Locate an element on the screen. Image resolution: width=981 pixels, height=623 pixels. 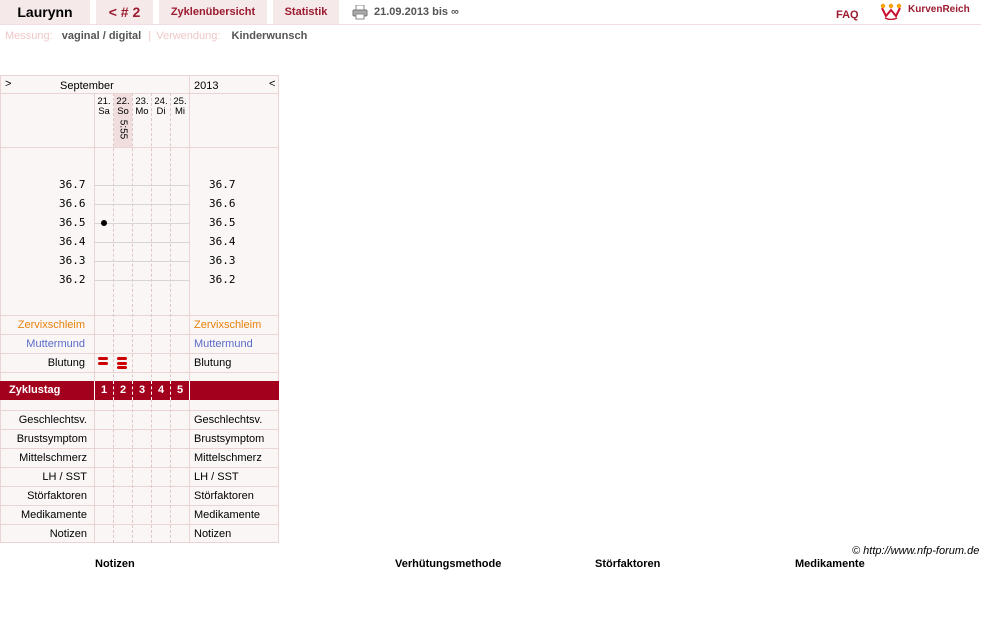
cycle-day-number: 5 is located at coordinates (180, 390).